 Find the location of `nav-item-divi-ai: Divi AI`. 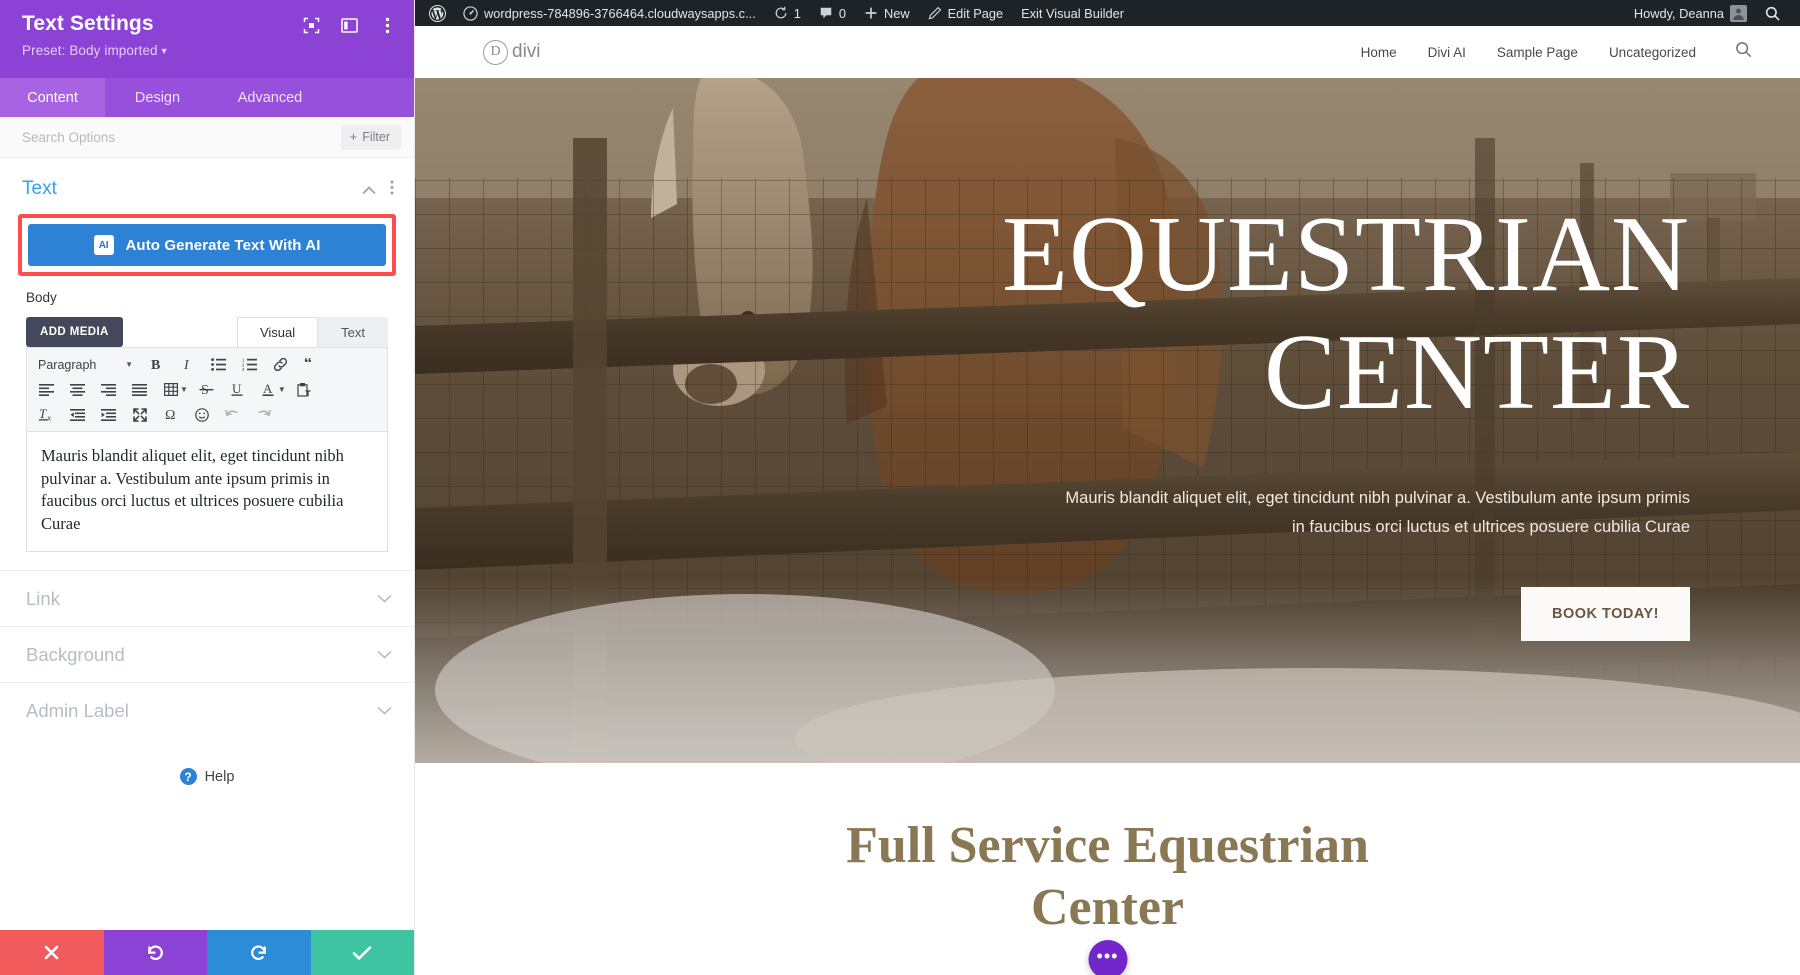

nav-item-divi-ai: Divi AI is located at coordinates (1447, 52).